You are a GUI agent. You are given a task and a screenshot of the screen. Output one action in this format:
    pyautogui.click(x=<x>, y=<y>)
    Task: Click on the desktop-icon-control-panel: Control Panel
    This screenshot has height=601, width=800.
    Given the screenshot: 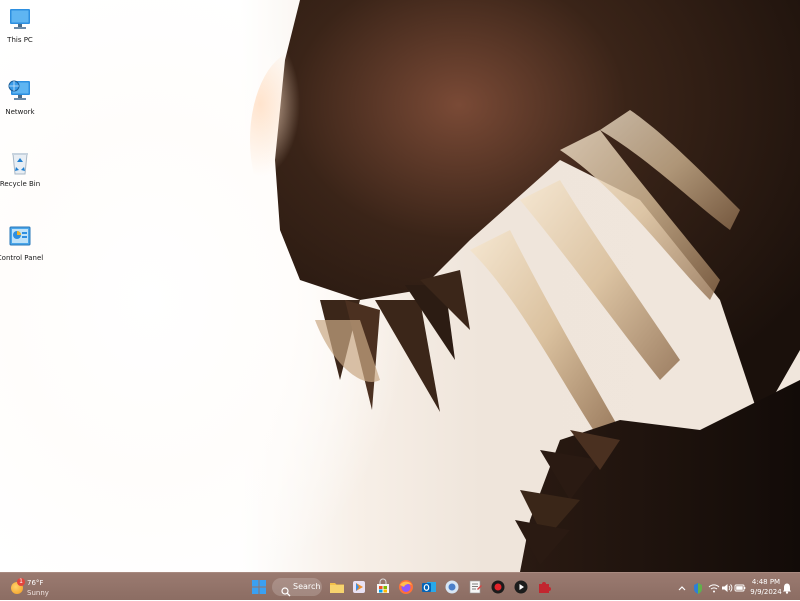 What is the action you would take?
    pyautogui.click(x=21, y=243)
    